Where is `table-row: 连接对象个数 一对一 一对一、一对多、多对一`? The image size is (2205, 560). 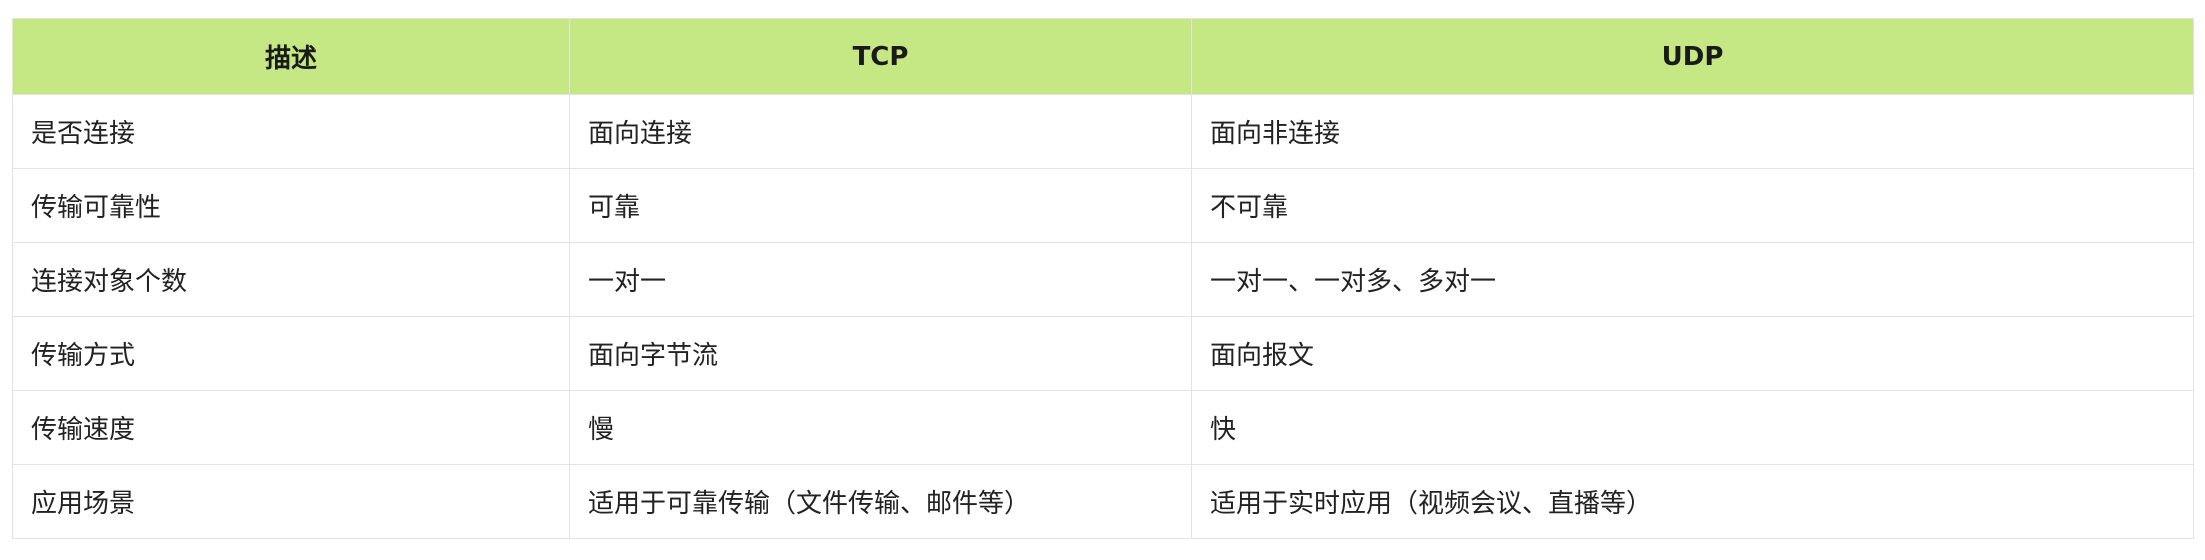 table-row: 连接对象个数 一对一 一对一、一对多、多对一 is located at coordinates (1103, 279).